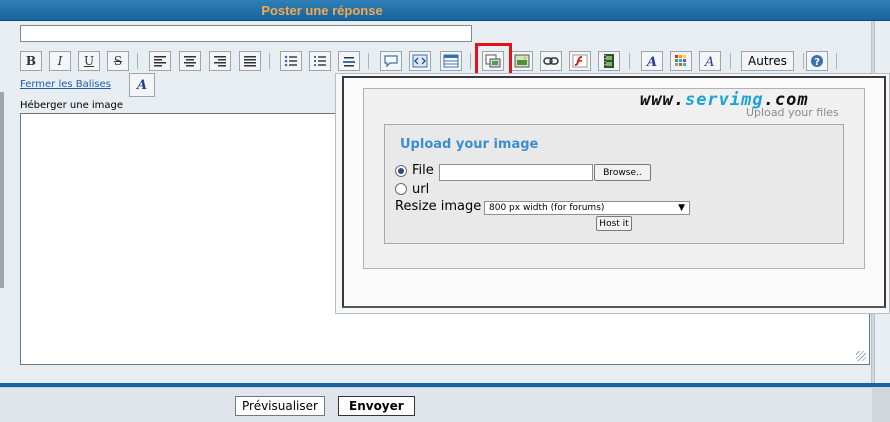 This screenshot has width=890, height=422. Describe the element at coordinates (767, 61) in the screenshot. I see `more-button: Autres` at that location.